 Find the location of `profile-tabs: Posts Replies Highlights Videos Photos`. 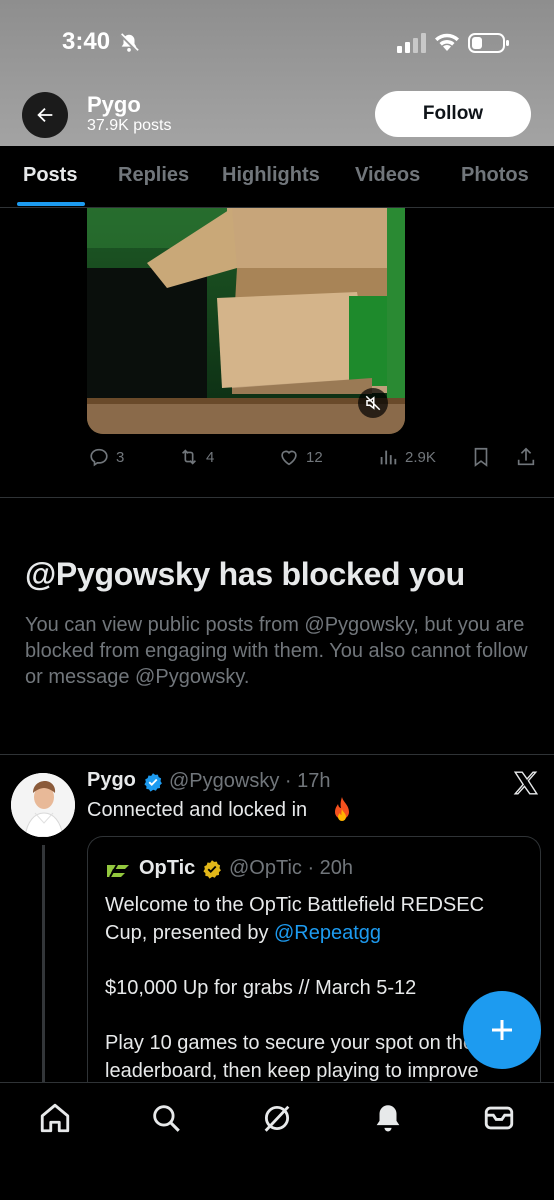

profile-tabs: Posts Replies Highlights Videos Photos is located at coordinates (277, 177).